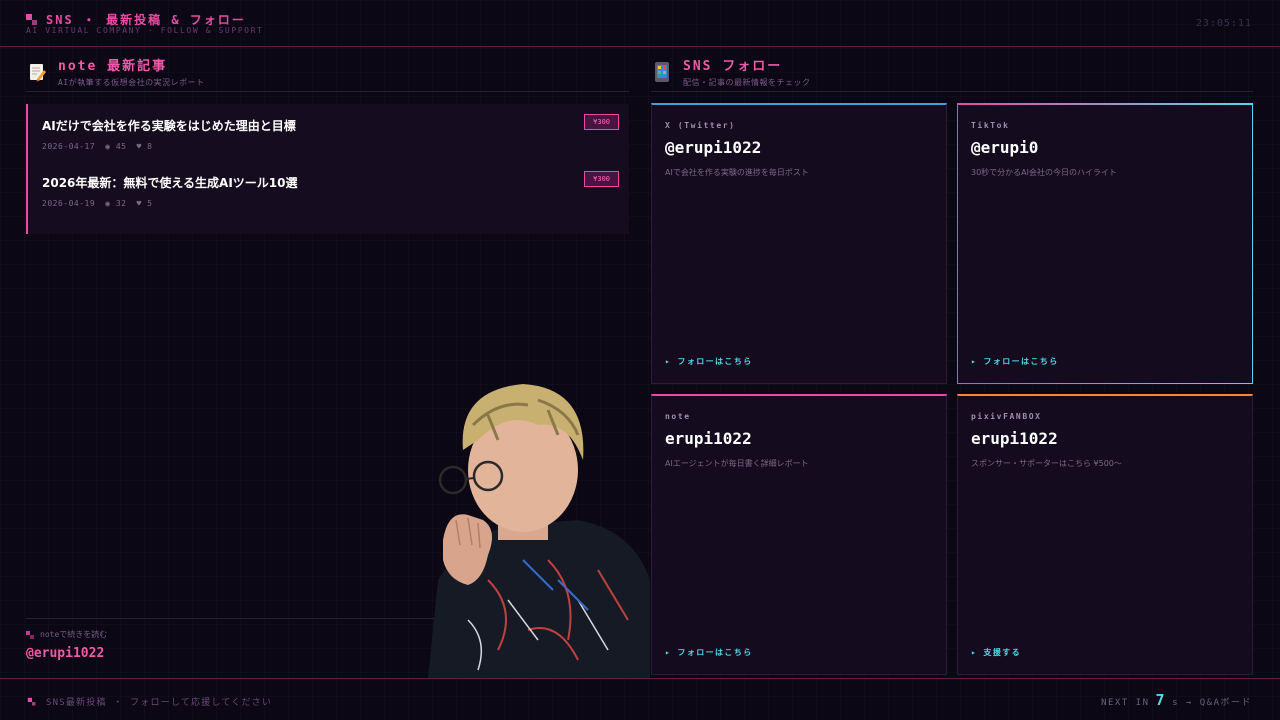  I want to click on view-count: 32, so click(121, 203).